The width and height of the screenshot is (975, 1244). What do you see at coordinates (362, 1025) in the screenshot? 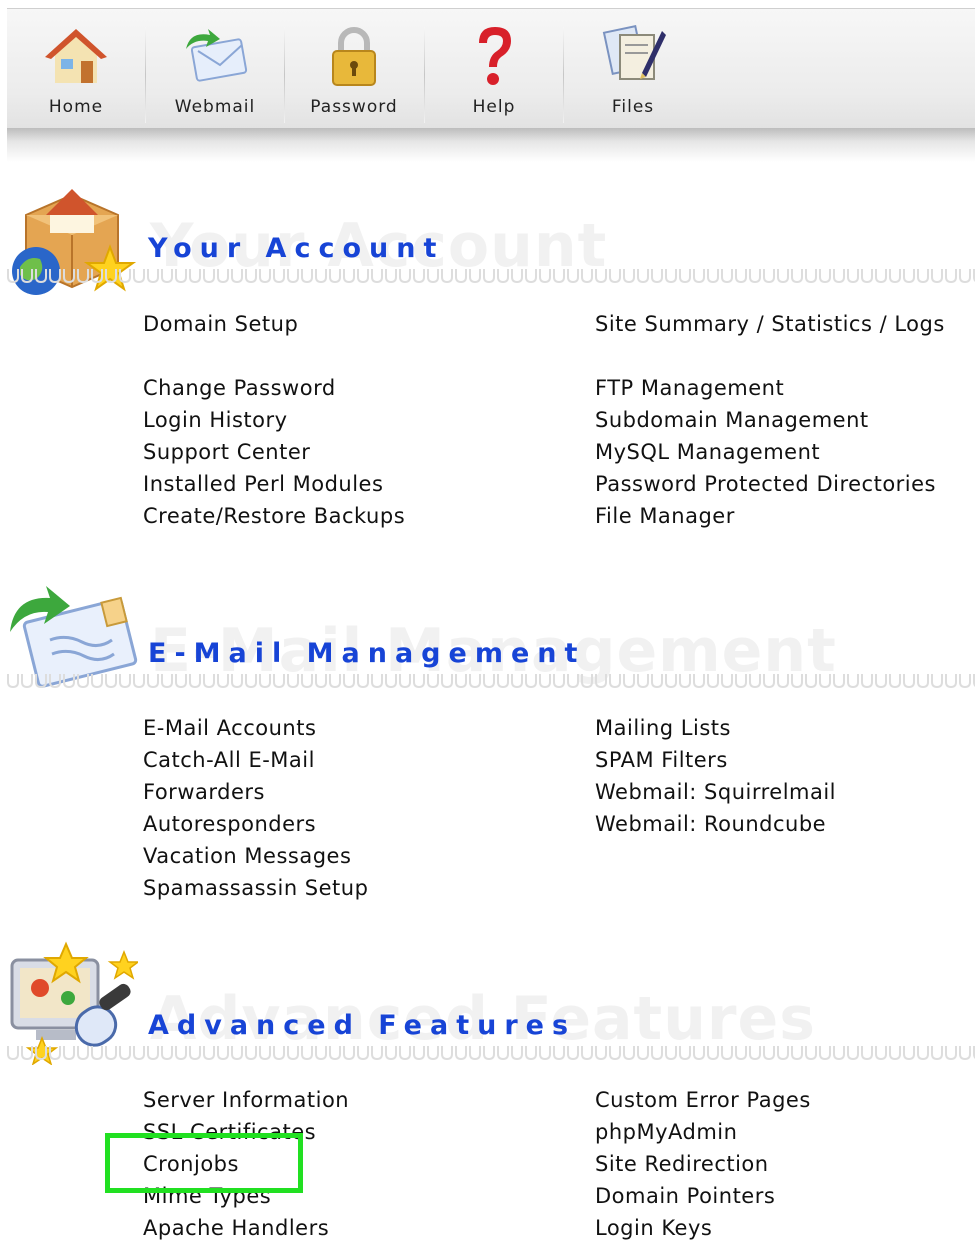
I see `advanced-features-title: Advanced Features` at bounding box center [362, 1025].